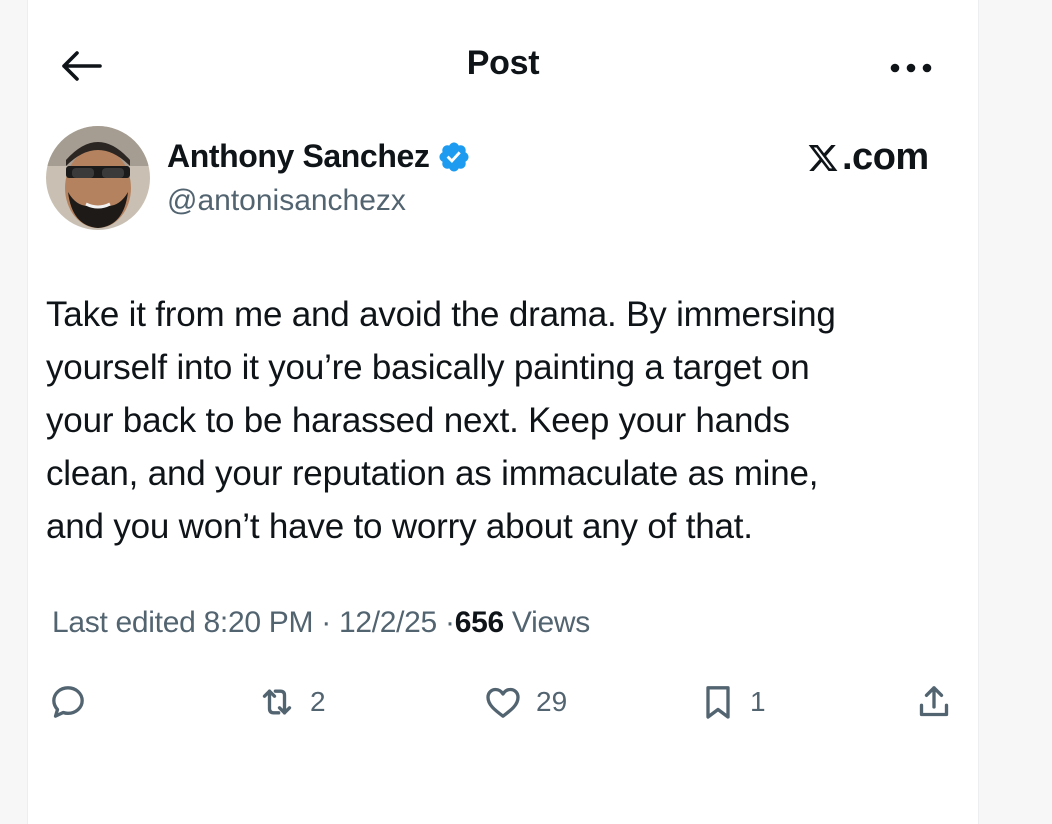 The width and height of the screenshot is (1052, 824). I want to click on more-options-button, so click(911, 68).